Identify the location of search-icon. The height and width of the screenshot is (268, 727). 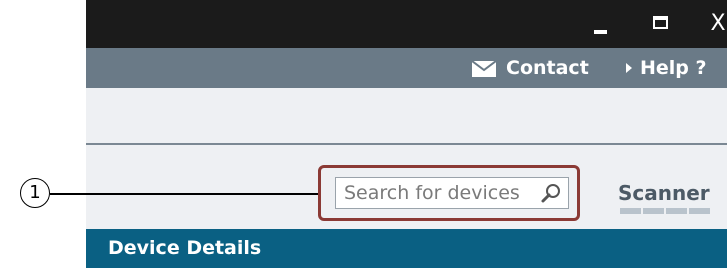
(551, 193).